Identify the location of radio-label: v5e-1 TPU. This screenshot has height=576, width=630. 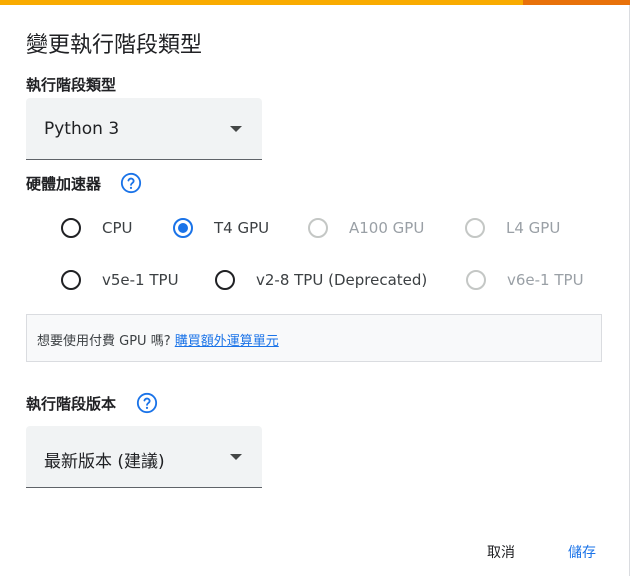
(140, 280).